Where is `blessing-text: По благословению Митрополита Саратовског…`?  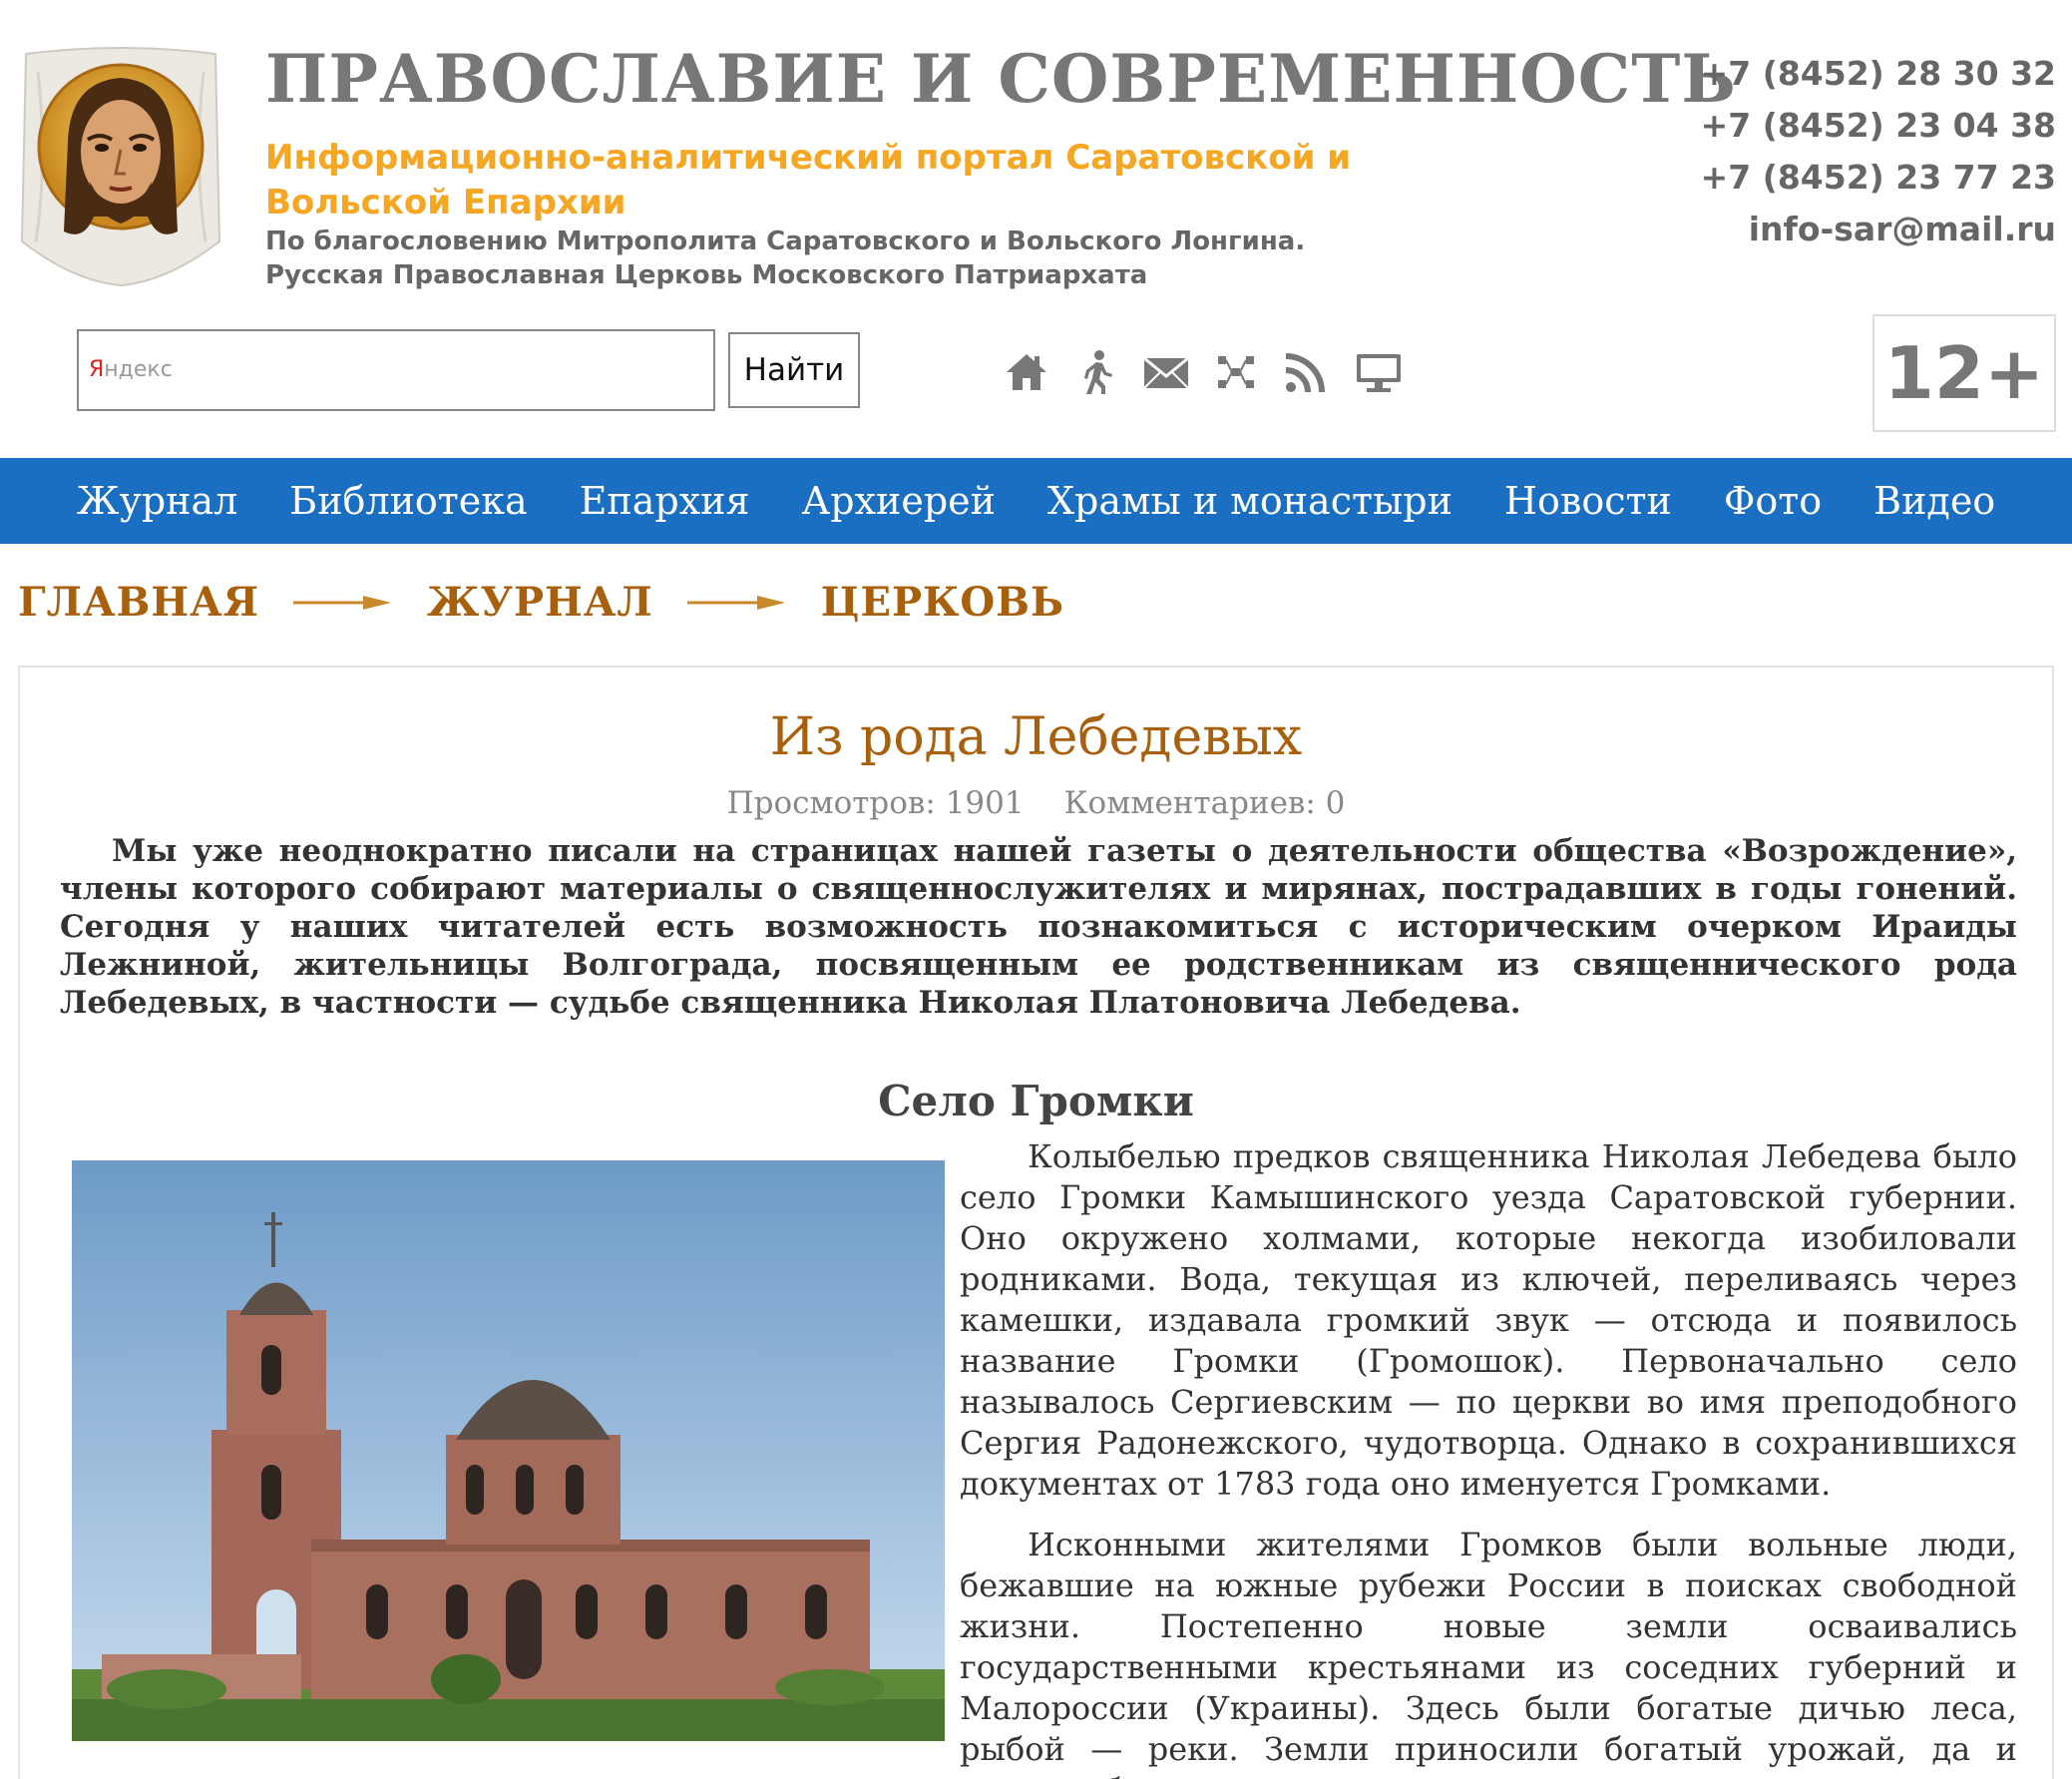
blessing-text: По благословению Митрополита Саратовског… is located at coordinates (785, 258).